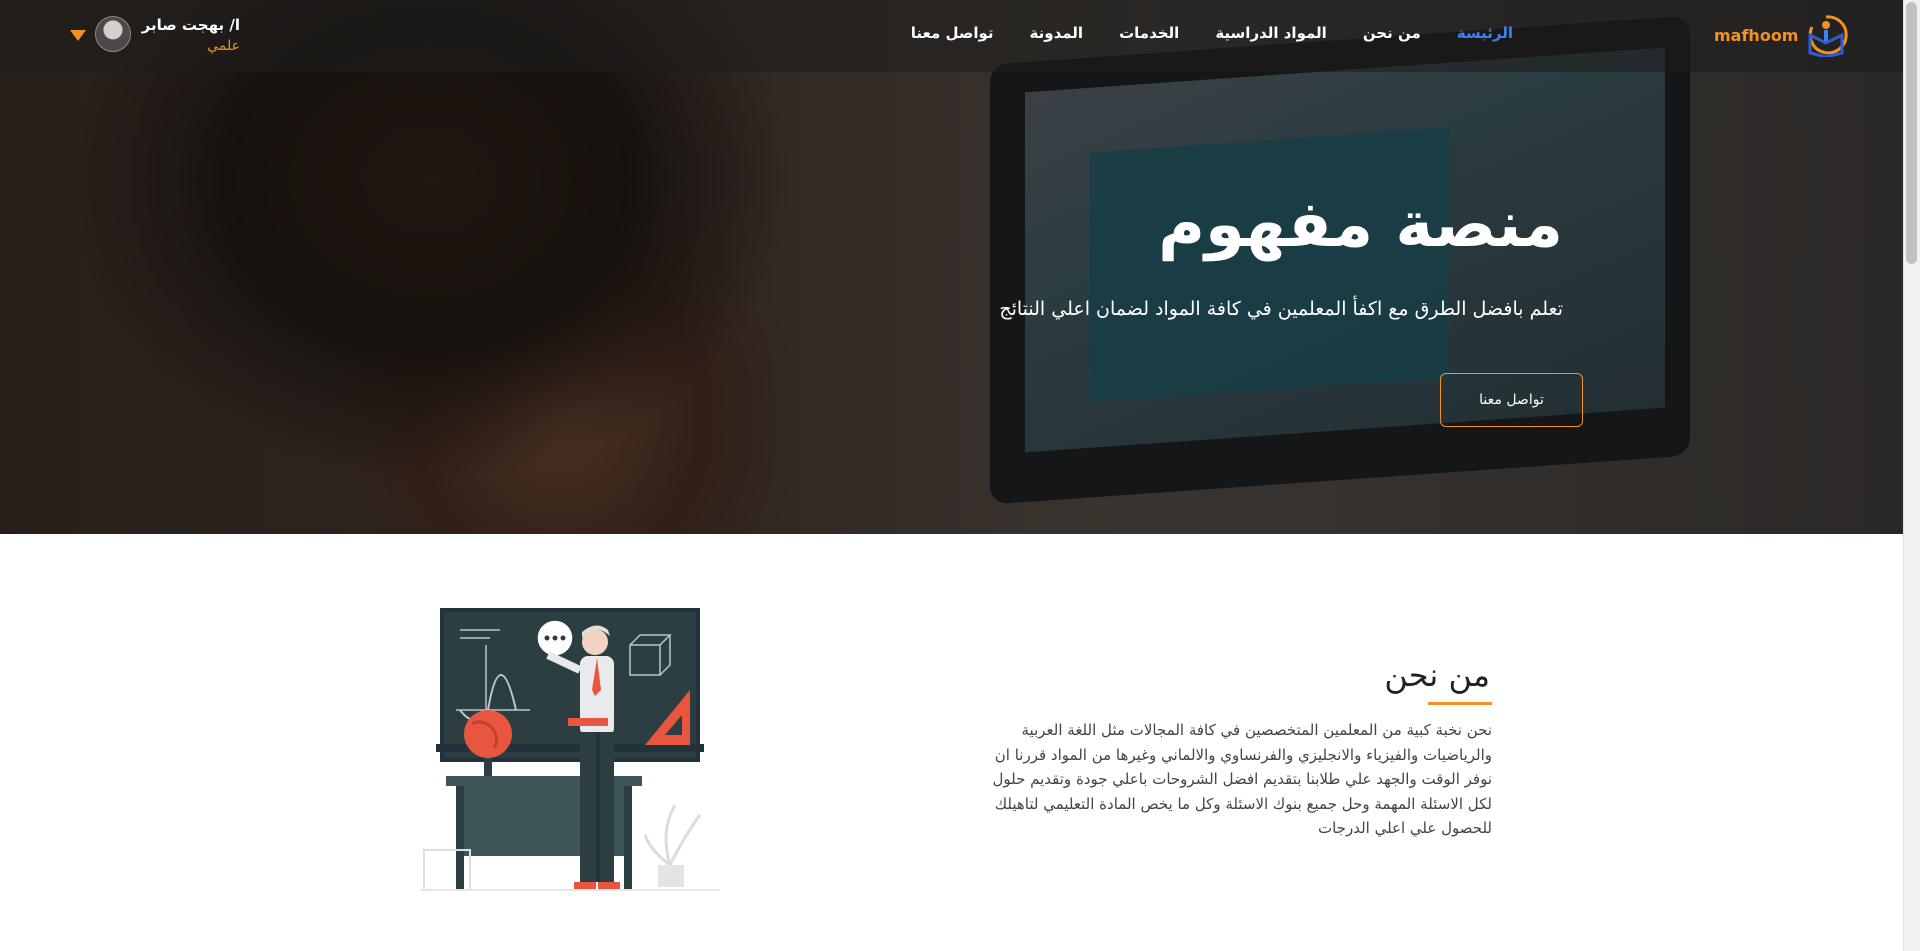 This screenshot has height=951, width=1920. Describe the element at coordinates (1828, 36) in the screenshot. I see `logo-book-icon` at that location.